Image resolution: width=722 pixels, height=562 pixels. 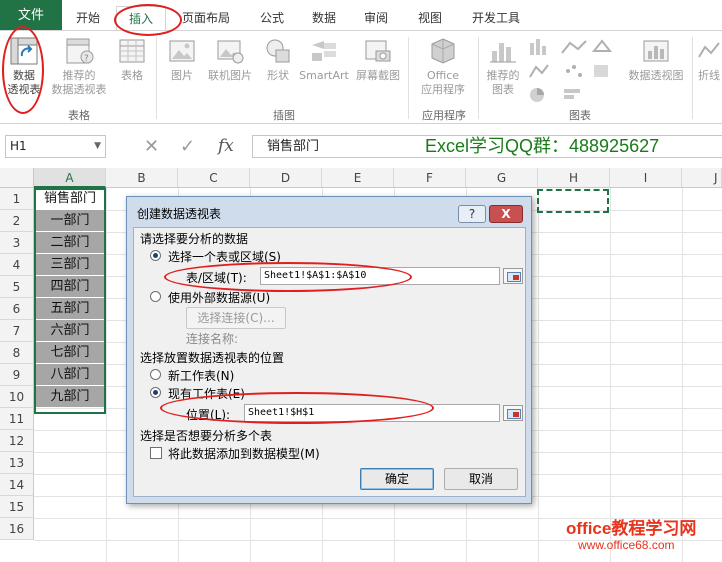 I want to click on ribbon-separator, so click(x=478, y=78).